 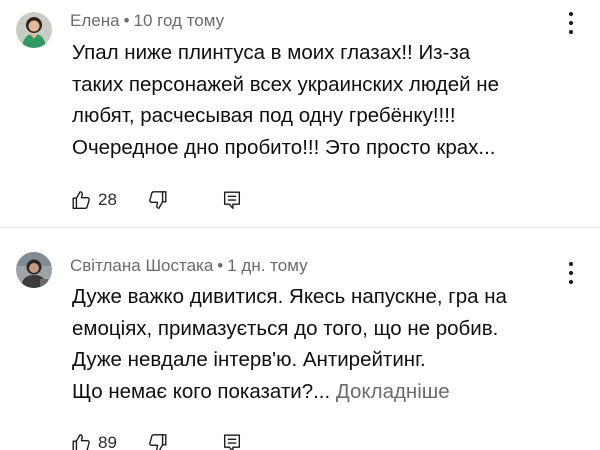 I want to click on comment-meta: Світлана Шостака • 1 дн. тому, so click(x=189, y=266).